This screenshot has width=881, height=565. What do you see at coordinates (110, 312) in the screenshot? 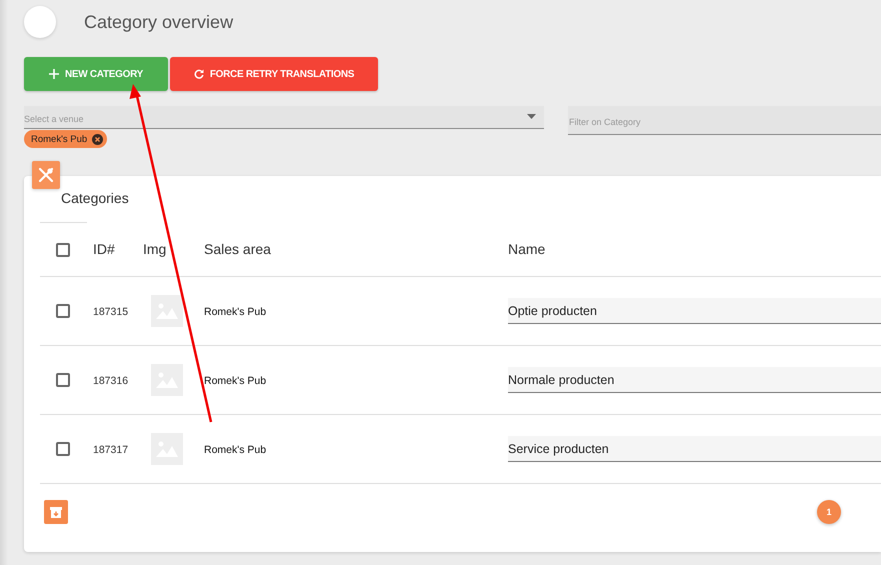
I see `id-cell: 187315` at bounding box center [110, 312].